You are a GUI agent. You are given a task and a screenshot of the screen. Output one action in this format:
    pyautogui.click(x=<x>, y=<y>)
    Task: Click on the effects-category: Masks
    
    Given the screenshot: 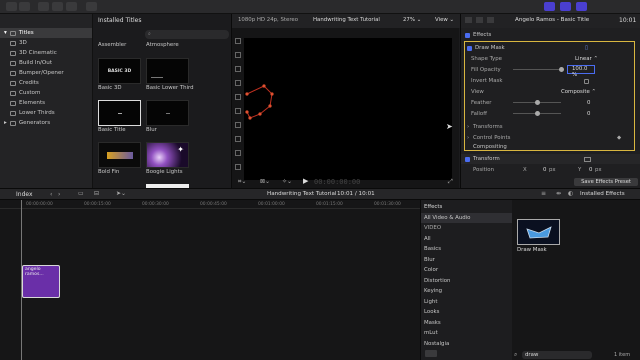 What is the action you would take?
    pyautogui.click(x=467, y=323)
    